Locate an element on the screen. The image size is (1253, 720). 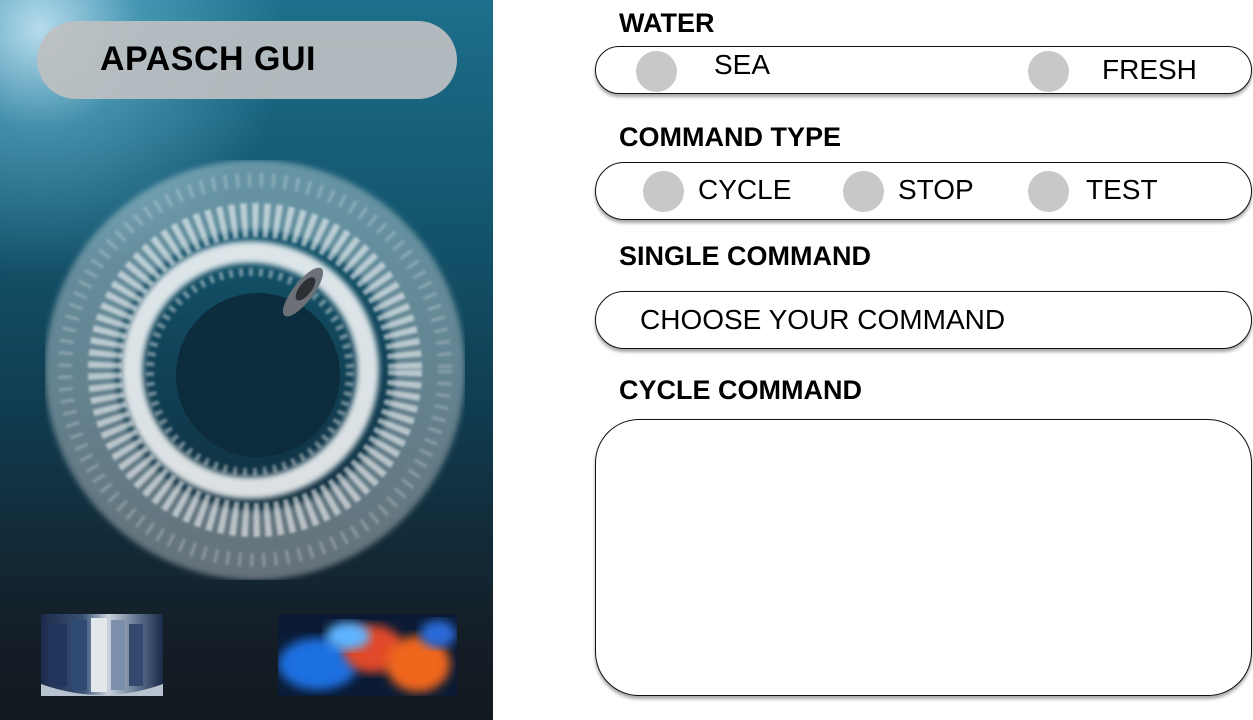
command-type-radio-group: CYCLE STOP TEST is located at coordinates (923, 191).